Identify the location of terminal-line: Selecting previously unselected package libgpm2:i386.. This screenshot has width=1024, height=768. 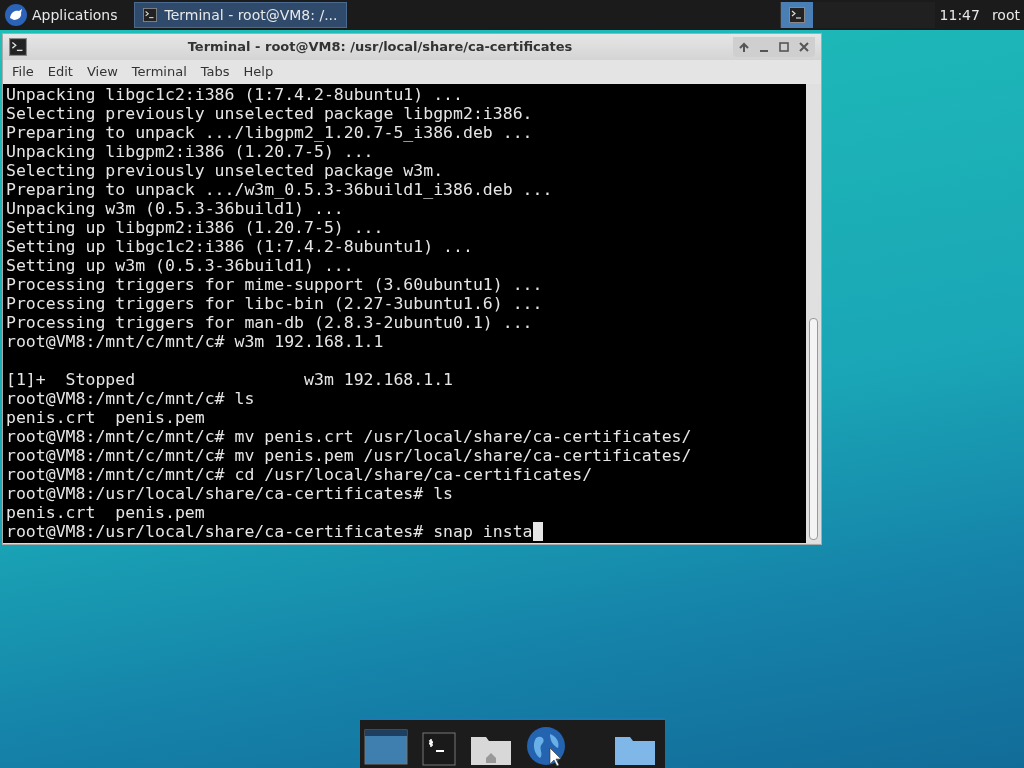
(269, 113).